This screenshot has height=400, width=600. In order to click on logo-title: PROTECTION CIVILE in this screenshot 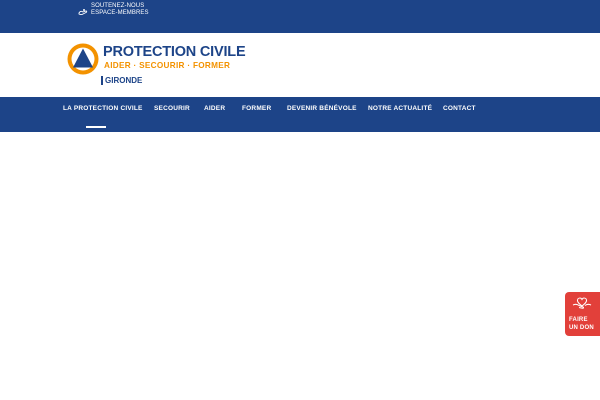, I will do `click(174, 52)`.